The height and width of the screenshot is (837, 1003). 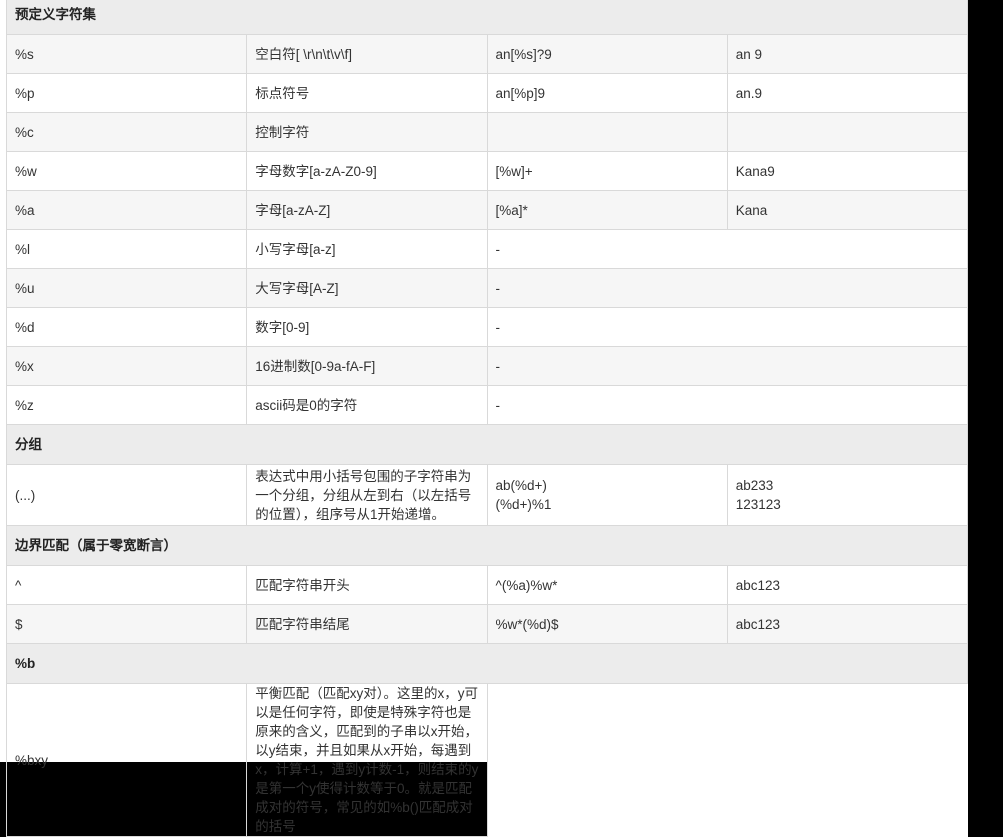 I want to click on section-title: %b, so click(x=487, y=663).